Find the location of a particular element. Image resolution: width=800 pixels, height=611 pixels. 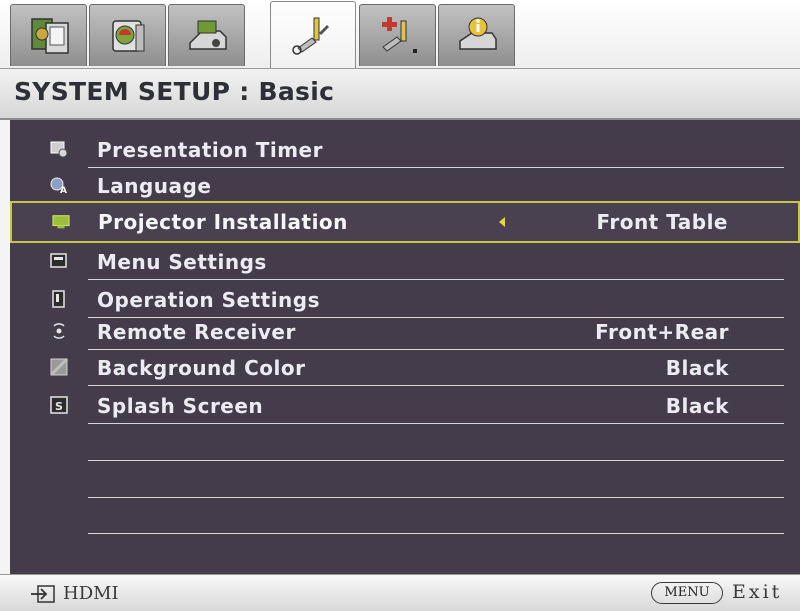

timer-icon is located at coordinates (59, 149).